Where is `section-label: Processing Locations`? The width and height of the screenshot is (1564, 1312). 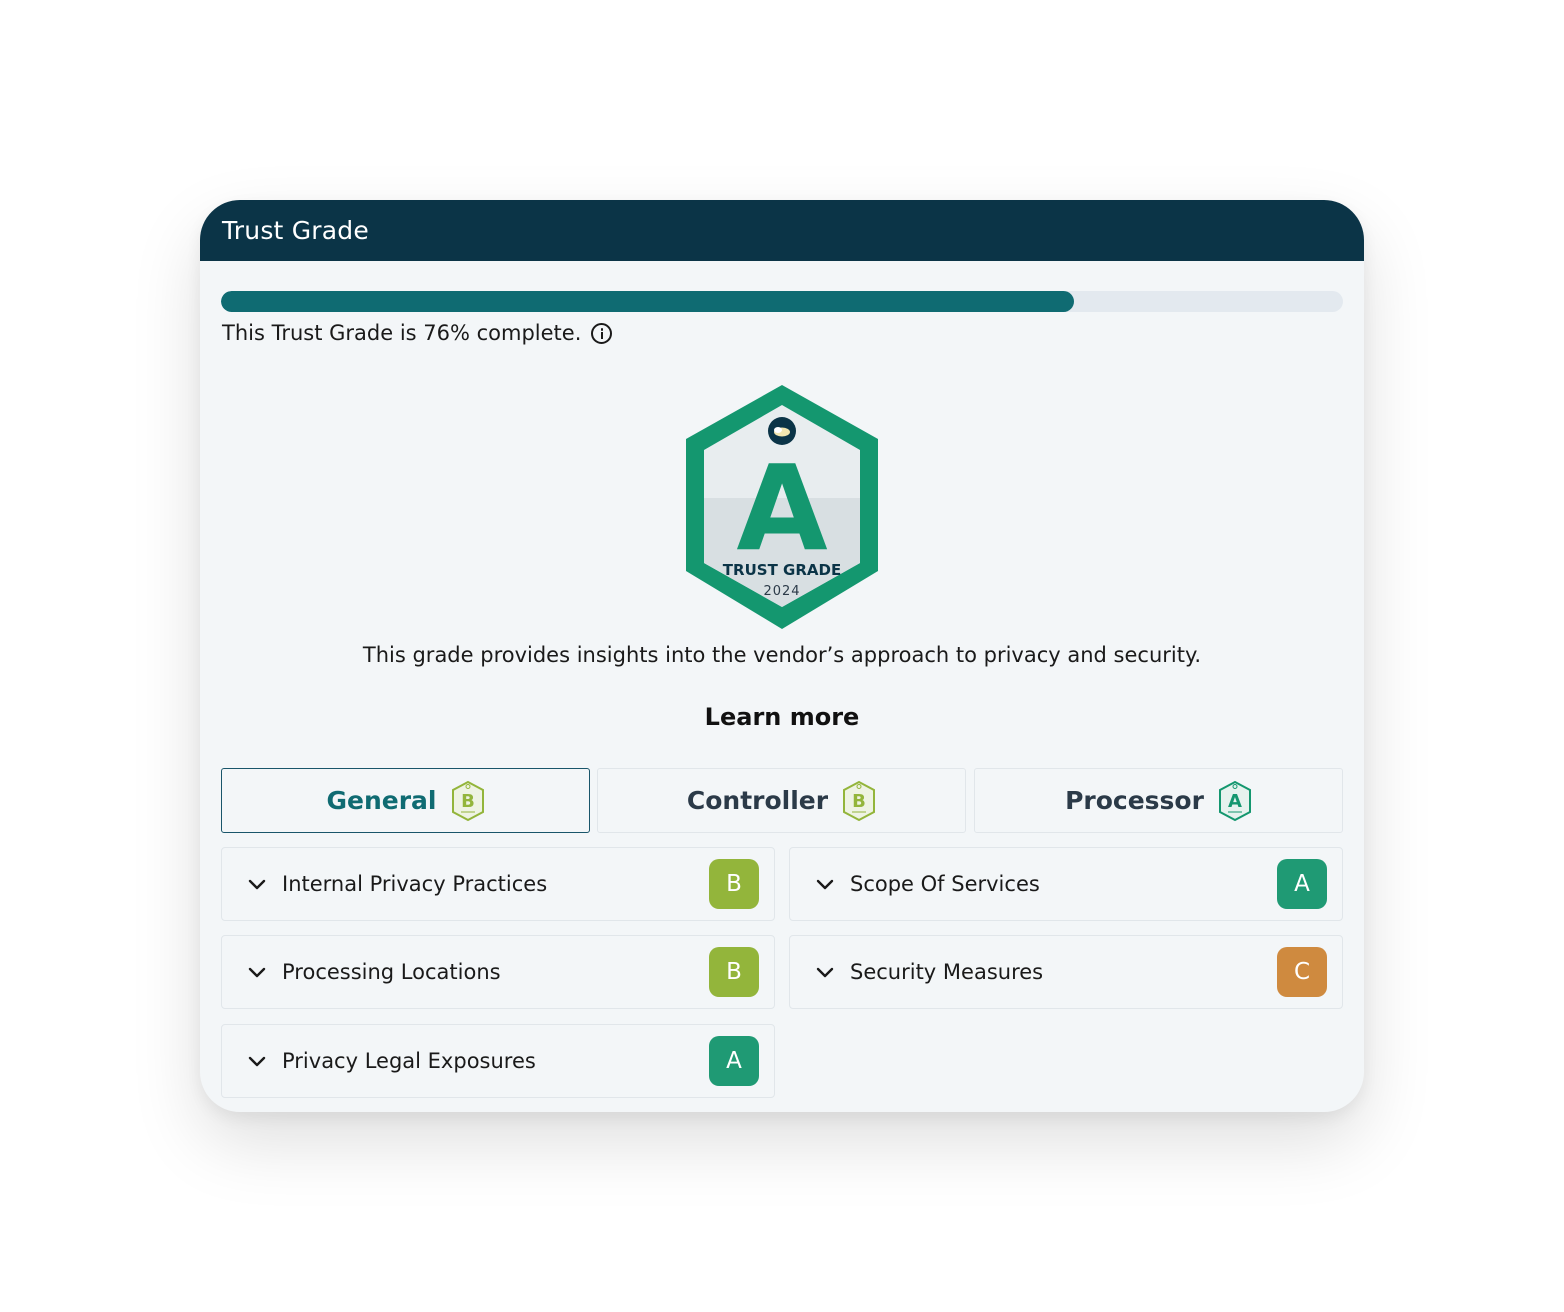 section-label: Processing Locations is located at coordinates (391, 972).